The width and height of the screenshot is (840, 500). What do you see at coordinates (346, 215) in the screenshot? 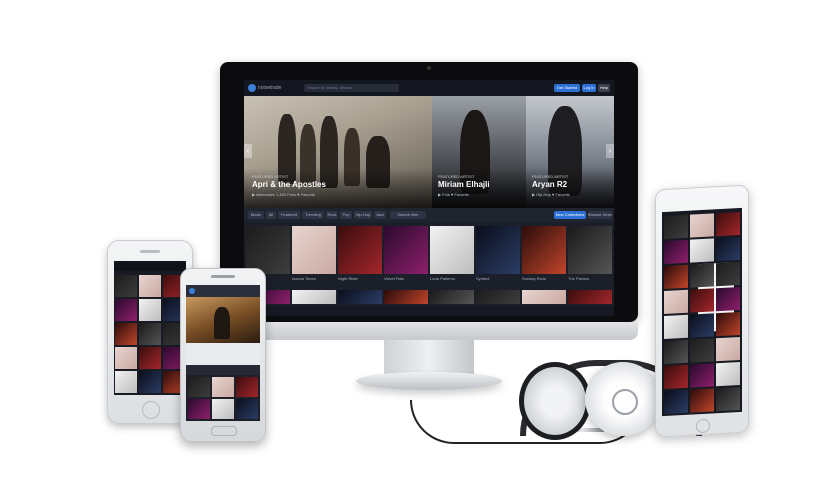
I see `filter-pop: Pop` at bounding box center [346, 215].